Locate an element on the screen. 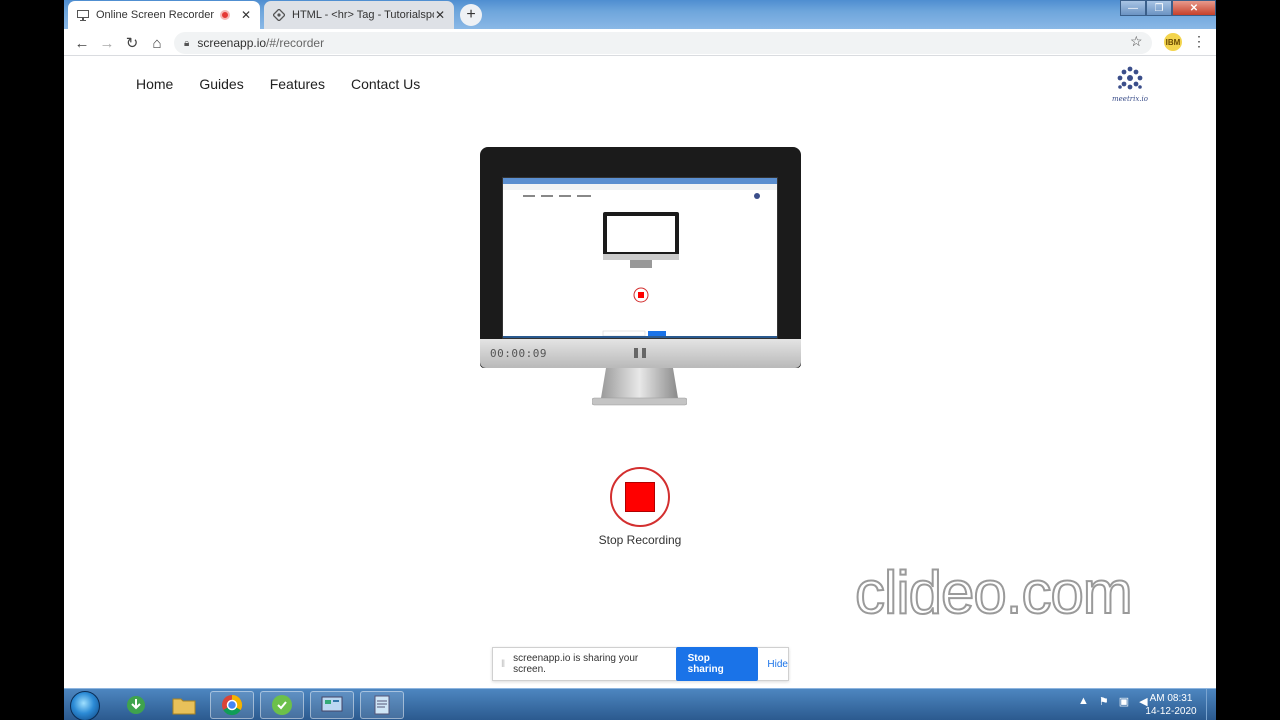 This screenshot has width=1280, height=720. window-controls: — ❐ ✕ is located at coordinates (1168, 9).